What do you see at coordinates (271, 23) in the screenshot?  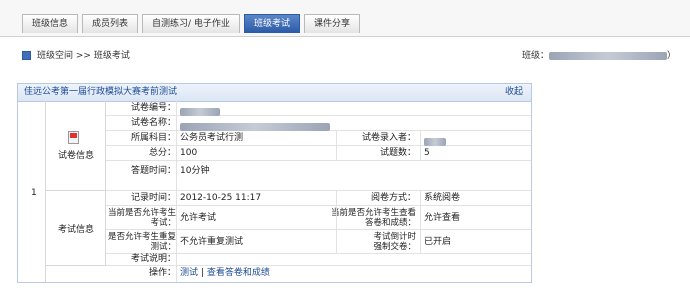 I see `tab-class-exam: 班级考试` at bounding box center [271, 23].